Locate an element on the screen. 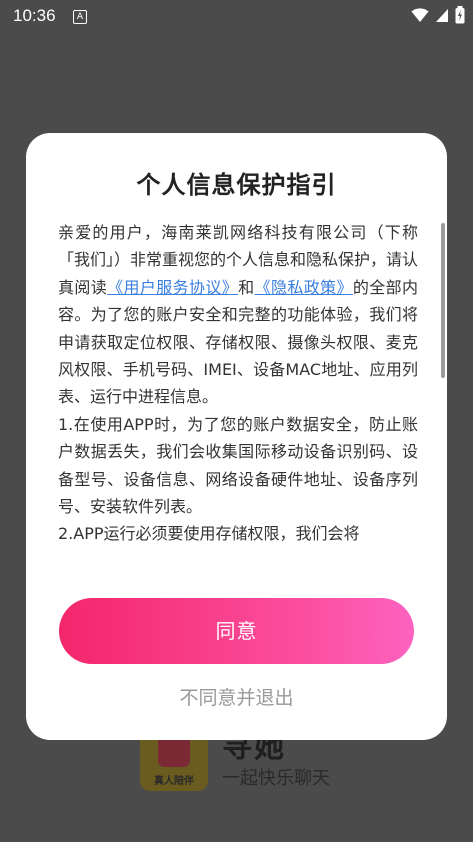  paragraph-storage: 2.APP运行必须要使用存储权限，我们会将 is located at coordinates (209, 534).